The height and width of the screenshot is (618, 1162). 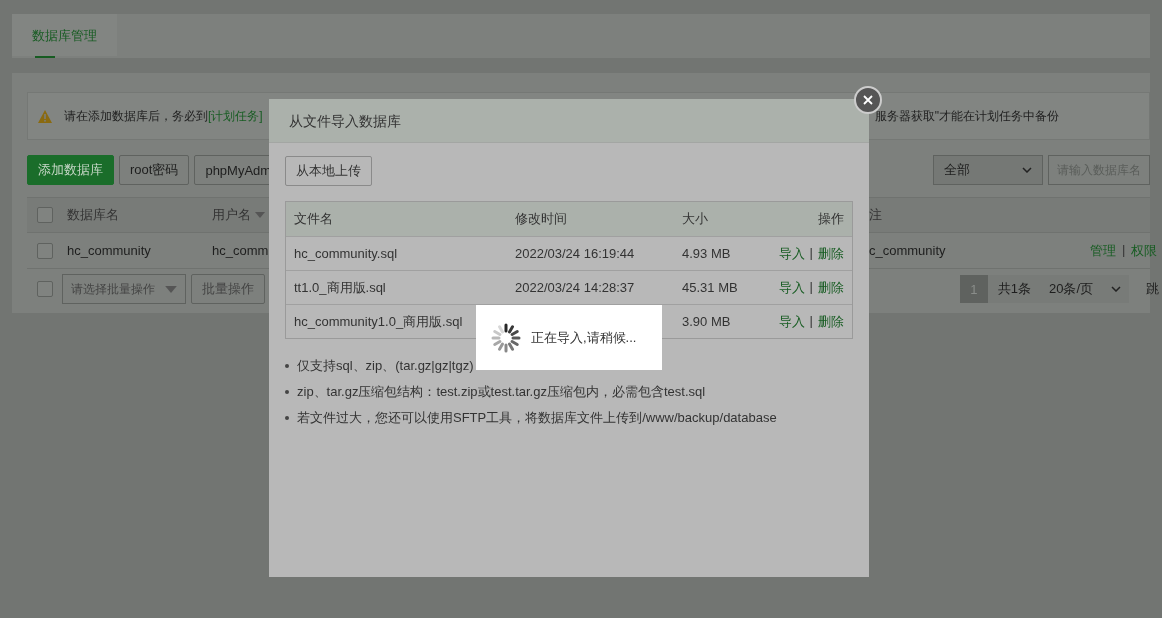 What do you see at coordinates (575, 253) in the screenshot?
I see `table-cell: 2022/03/24 16:19:44` at bounding box center [575, 253].